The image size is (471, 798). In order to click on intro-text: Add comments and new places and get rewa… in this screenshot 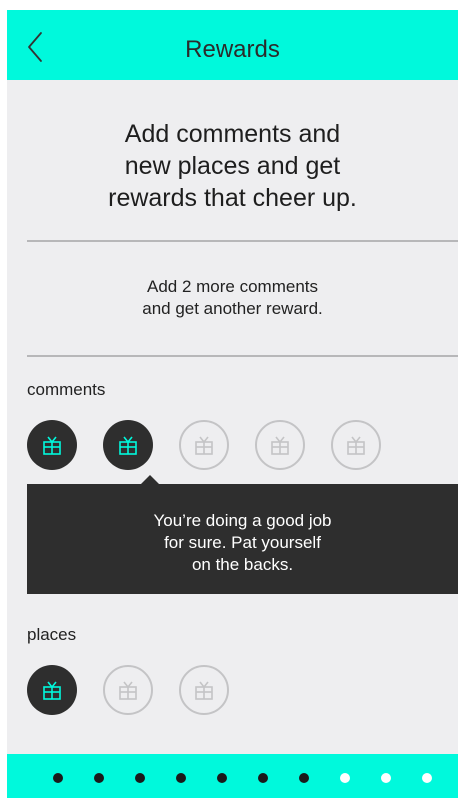, I will do `click(232, 166)`.